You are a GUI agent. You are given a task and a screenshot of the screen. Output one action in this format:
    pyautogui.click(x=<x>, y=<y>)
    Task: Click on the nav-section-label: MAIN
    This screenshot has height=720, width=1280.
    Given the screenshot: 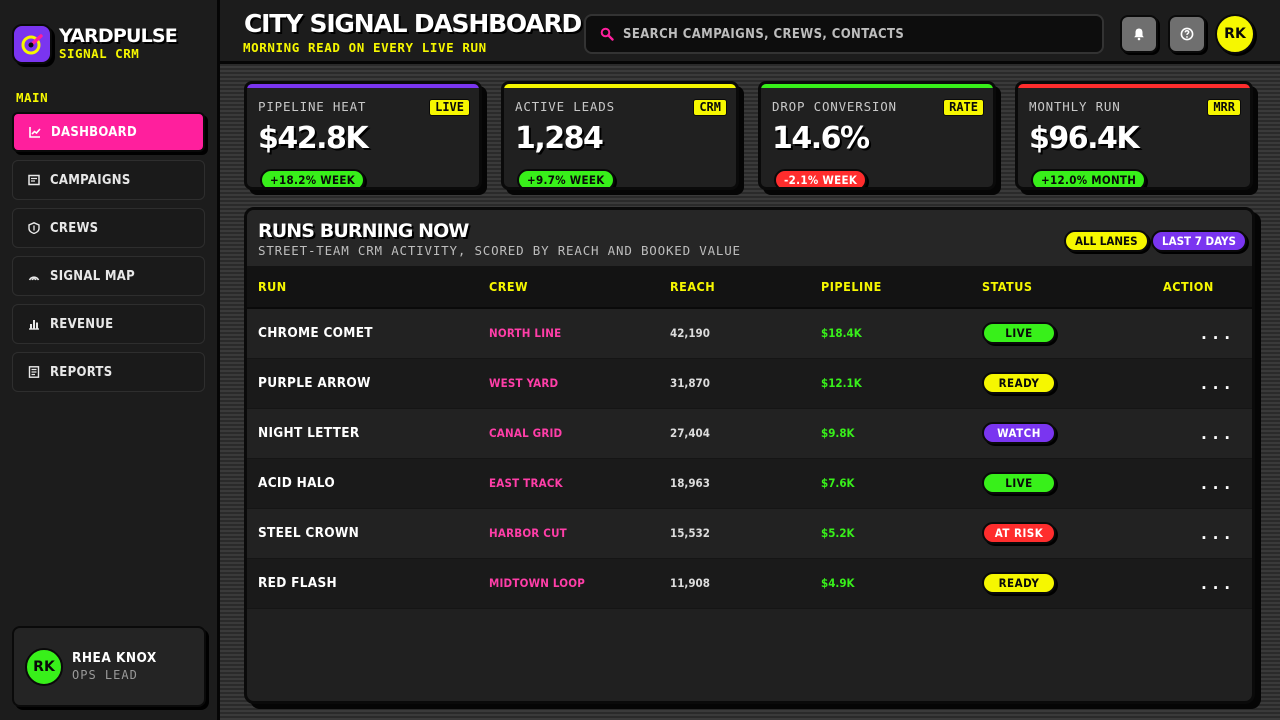 What is the action you would take?
    pyautogui.click(x=32, y=97)
    